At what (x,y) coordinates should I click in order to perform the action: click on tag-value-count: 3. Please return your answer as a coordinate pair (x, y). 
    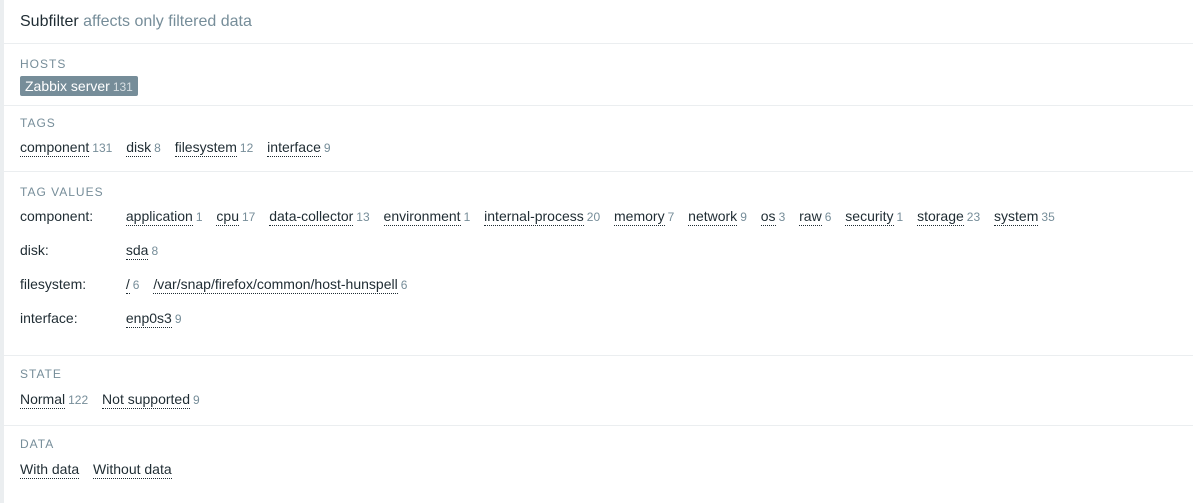
    Looking at the image, I should click on (782, 217).